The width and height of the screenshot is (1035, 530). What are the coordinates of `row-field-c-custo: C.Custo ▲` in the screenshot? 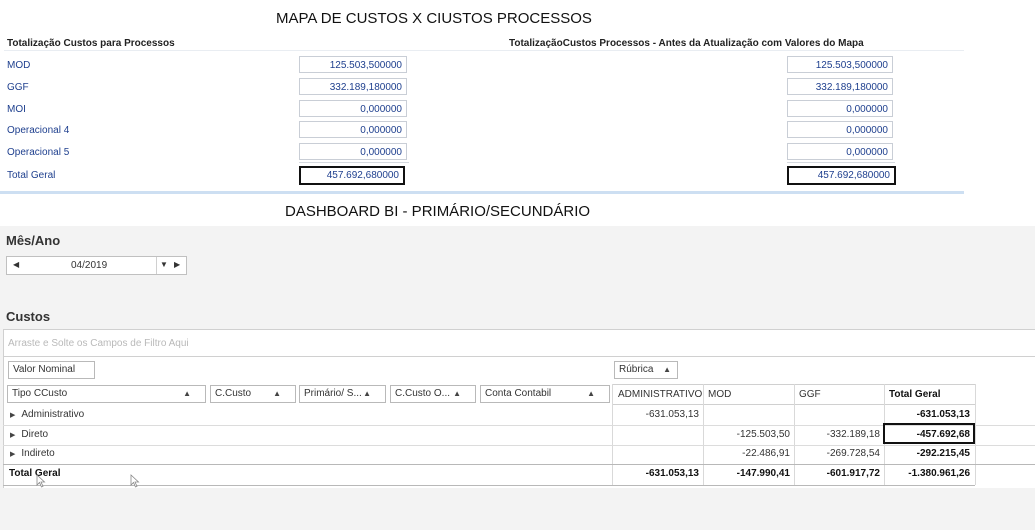 It's located at (253, 394).